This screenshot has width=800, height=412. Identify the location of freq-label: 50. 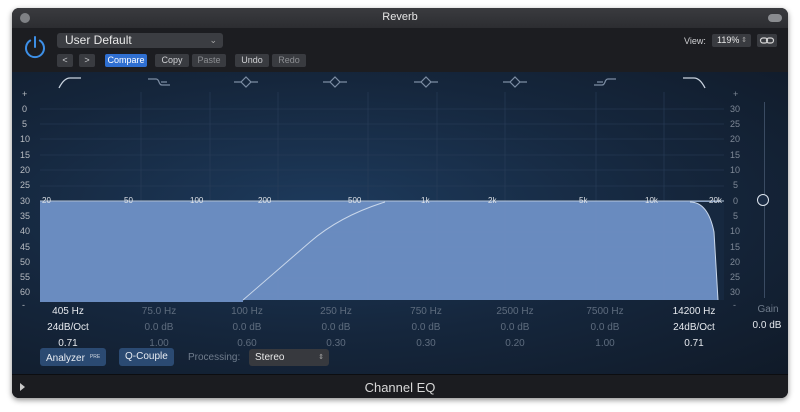
(128, 200).